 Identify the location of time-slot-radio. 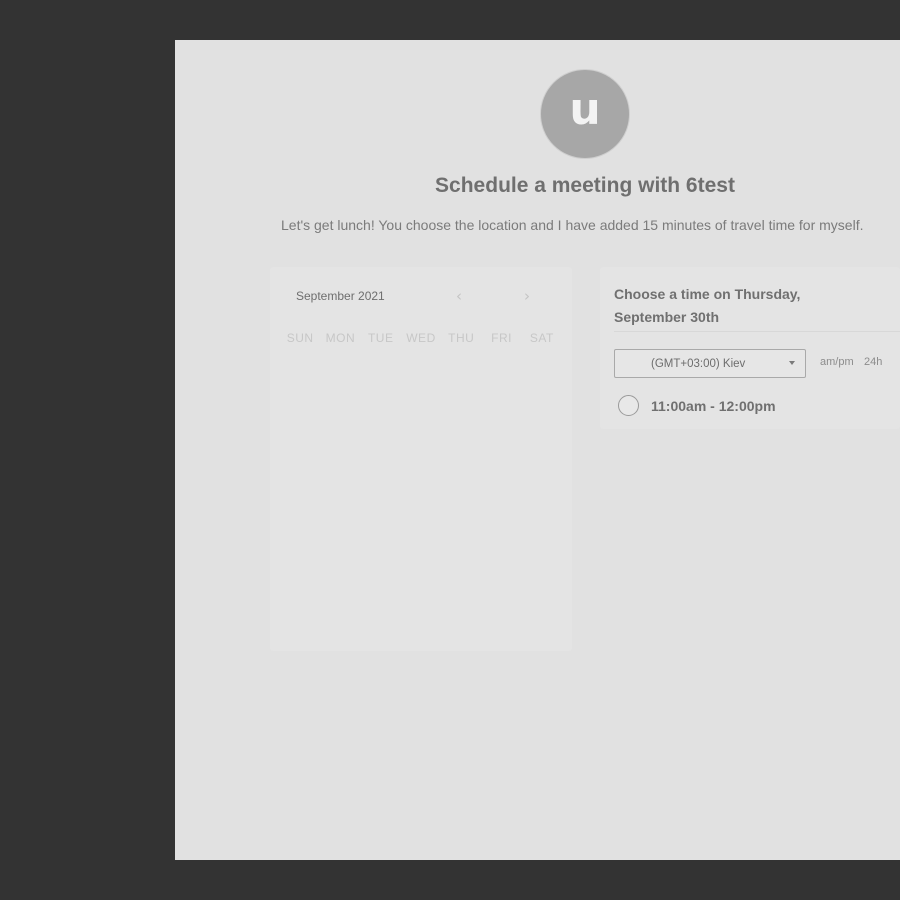
(628, 405).